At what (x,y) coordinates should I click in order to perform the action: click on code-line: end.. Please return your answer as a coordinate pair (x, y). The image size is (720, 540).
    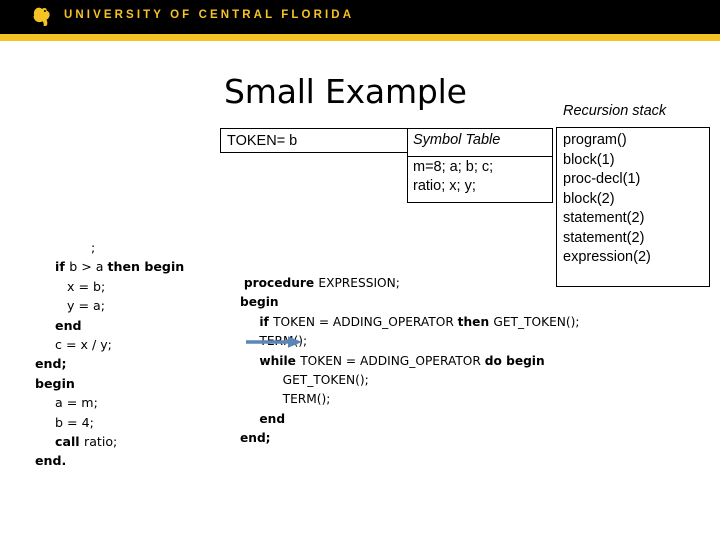
    Looking at the image, I should click on (109, 460).